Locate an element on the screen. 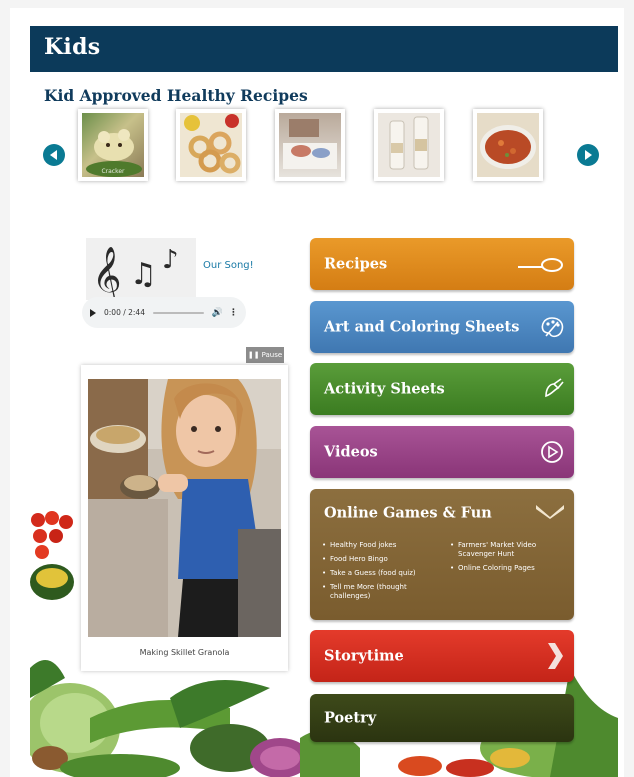 This screenshot has height=777, width=634. page-header: Kids is located at coordinates (324, 49).